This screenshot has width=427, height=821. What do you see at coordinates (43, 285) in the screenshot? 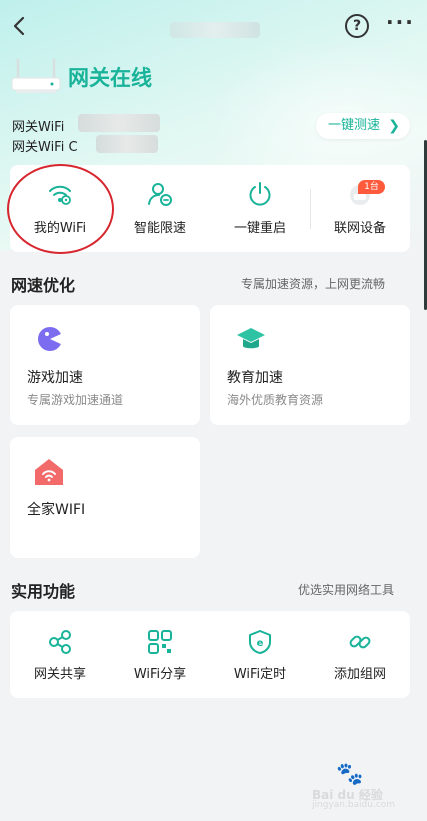
I see `section-title-speed: 网速优化` at bounding box center [43, 285].